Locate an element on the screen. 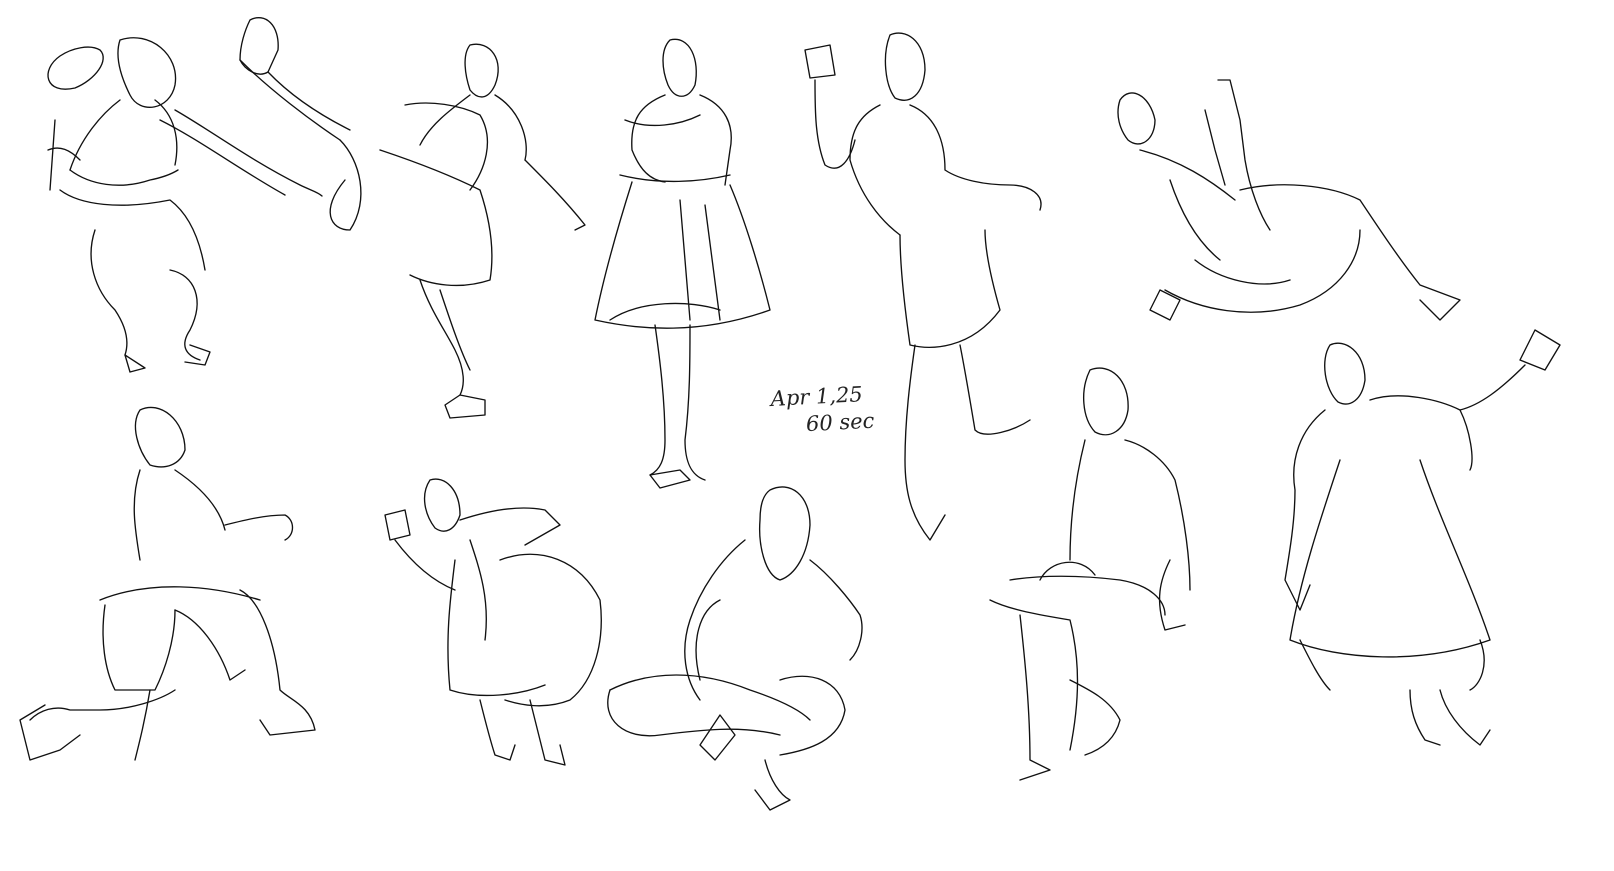  figure-seated-crossed-legs is located at coordinates (1090, 574).